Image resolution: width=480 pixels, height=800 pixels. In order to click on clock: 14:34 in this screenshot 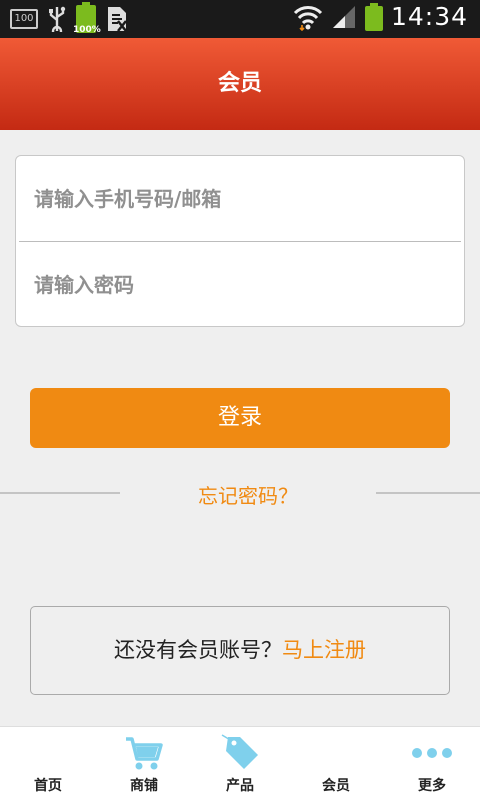, I will do `click(429, 16)`.